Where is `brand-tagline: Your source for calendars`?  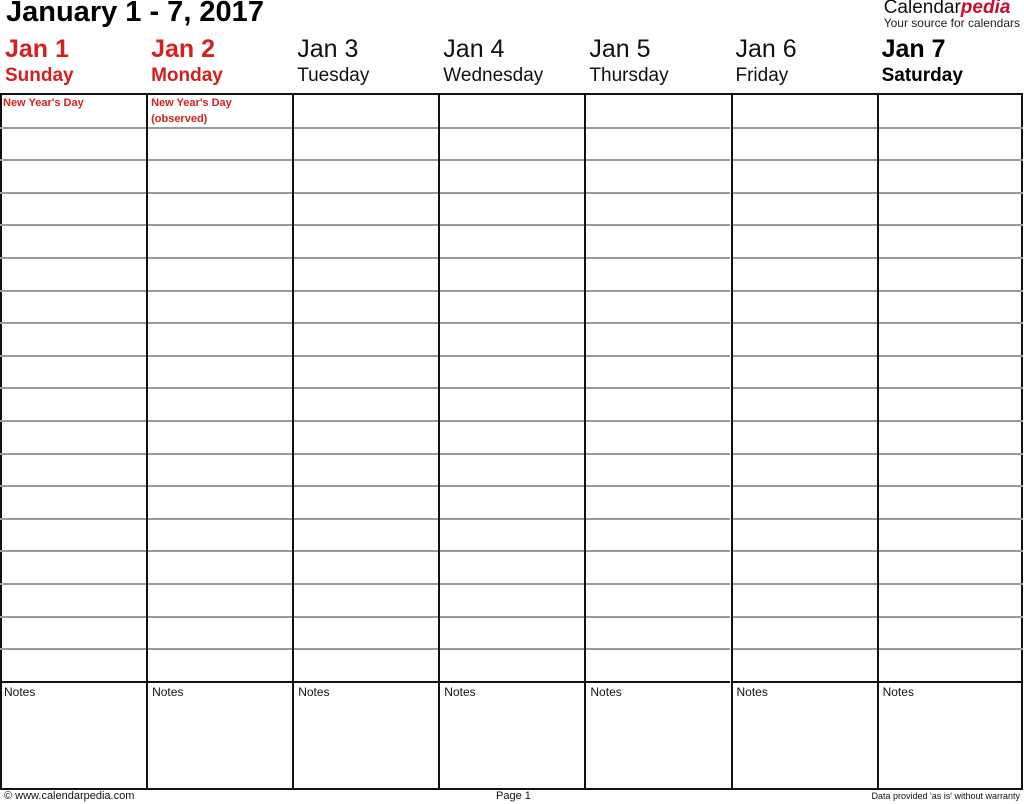
brand-tagline: Your source for calendars is located at coordinates (951, 23).